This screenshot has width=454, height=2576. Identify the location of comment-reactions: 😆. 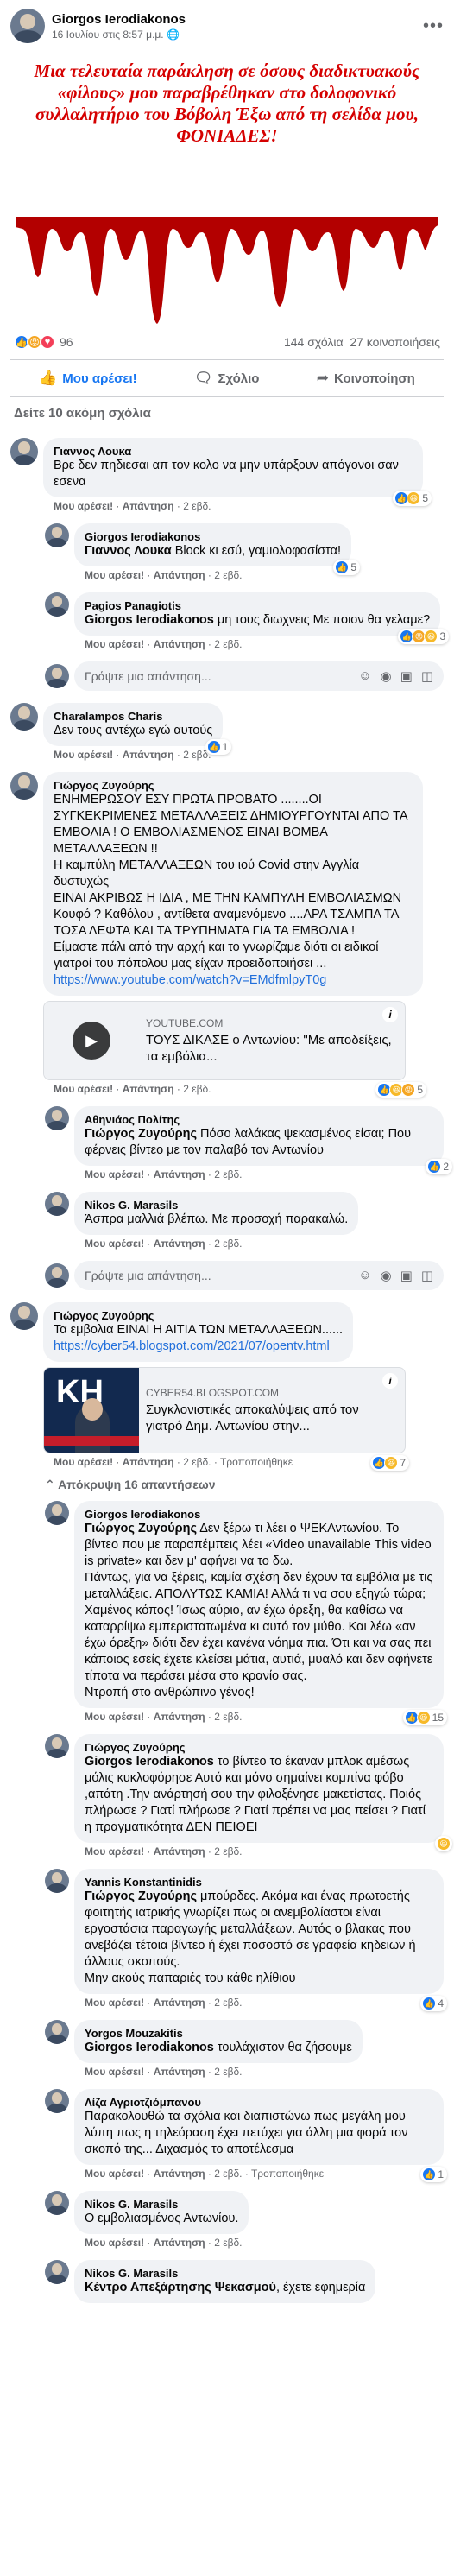
(443, 1844).